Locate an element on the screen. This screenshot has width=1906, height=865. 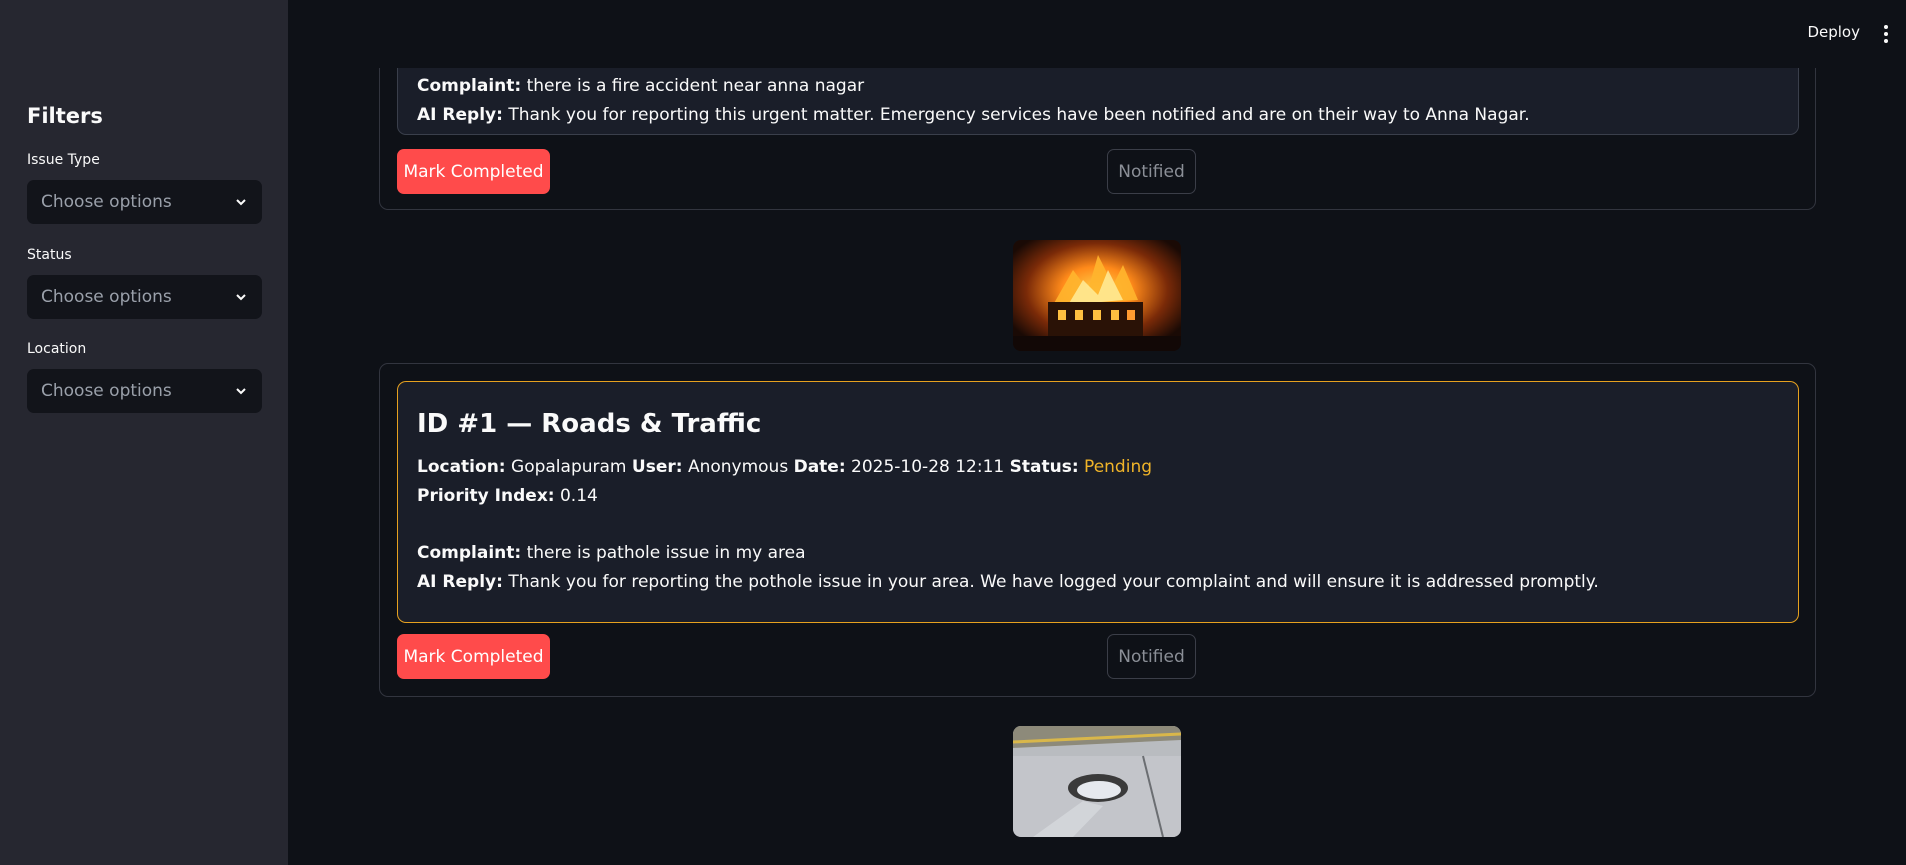
status-badge: Pending is located at coordinates (1118, 467).